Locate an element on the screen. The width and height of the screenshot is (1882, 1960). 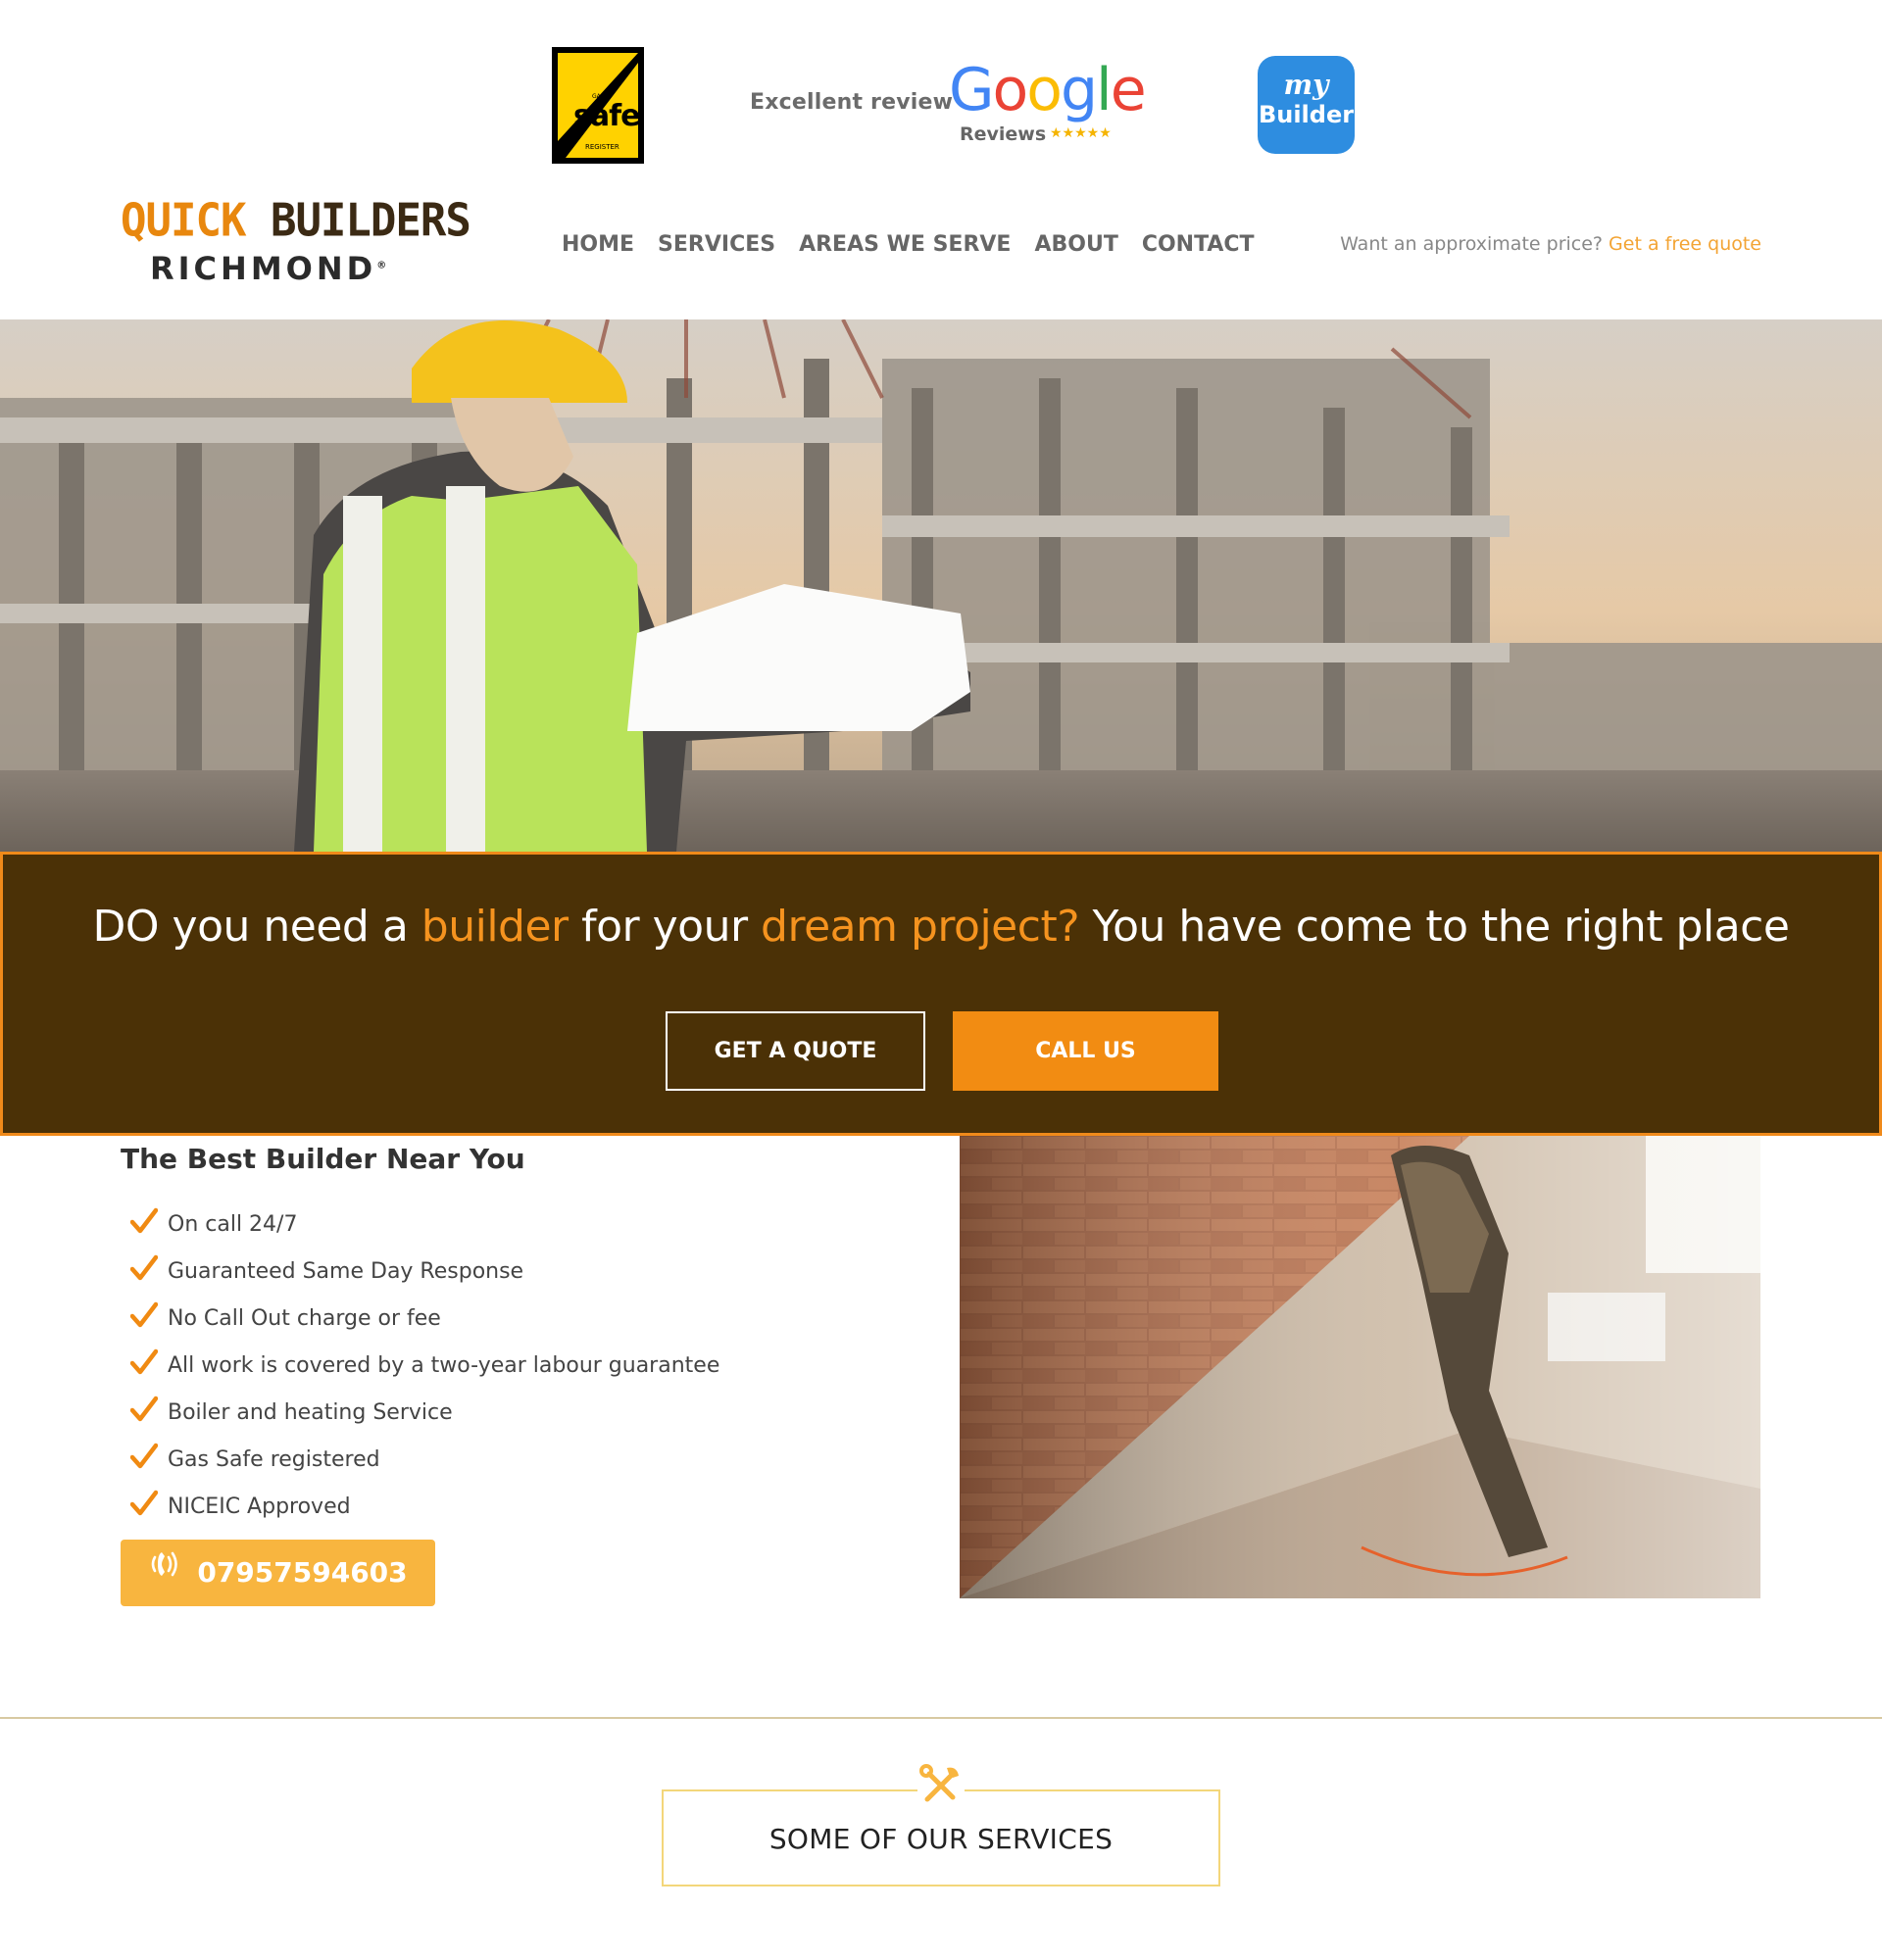
logo-line-1: QUICK BUILDERS is located at coordinates (296, 221).